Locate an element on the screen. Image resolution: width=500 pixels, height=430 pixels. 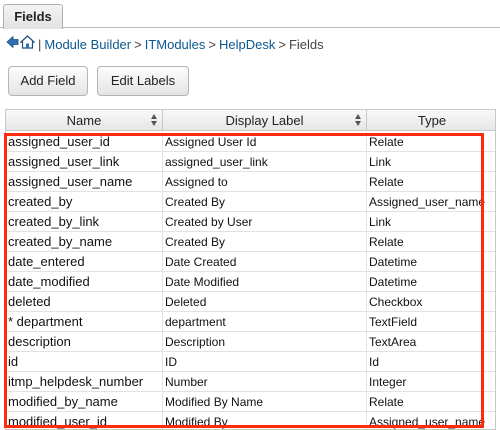
table-row: date_modified Date Modified Datetime is located at coordinates (250, 282).